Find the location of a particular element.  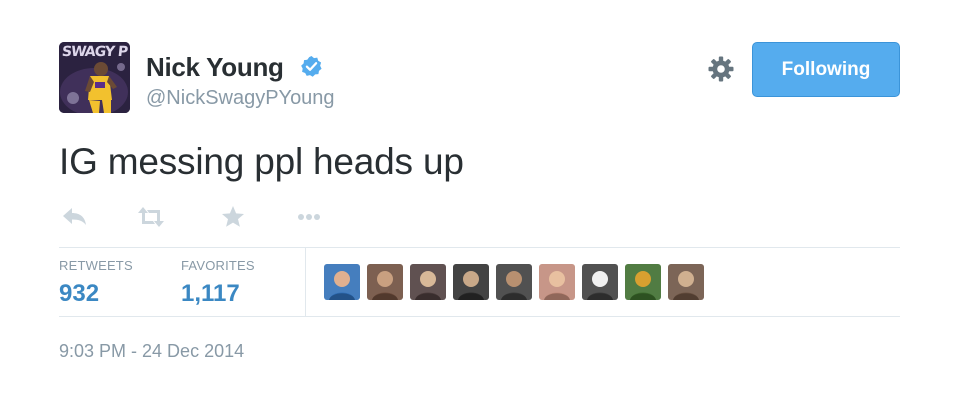

favorite-icon is located at coordinates (233, 217).